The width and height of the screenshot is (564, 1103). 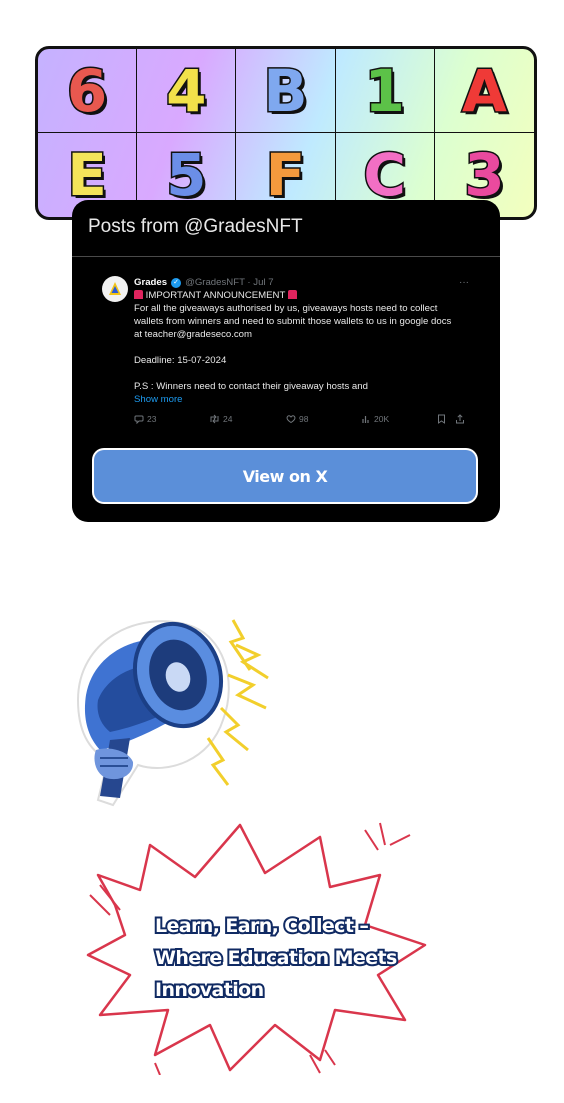 I want to click on tweet-handle-date: @GradesNFT · Jul 7, so click(x=229, y=282).